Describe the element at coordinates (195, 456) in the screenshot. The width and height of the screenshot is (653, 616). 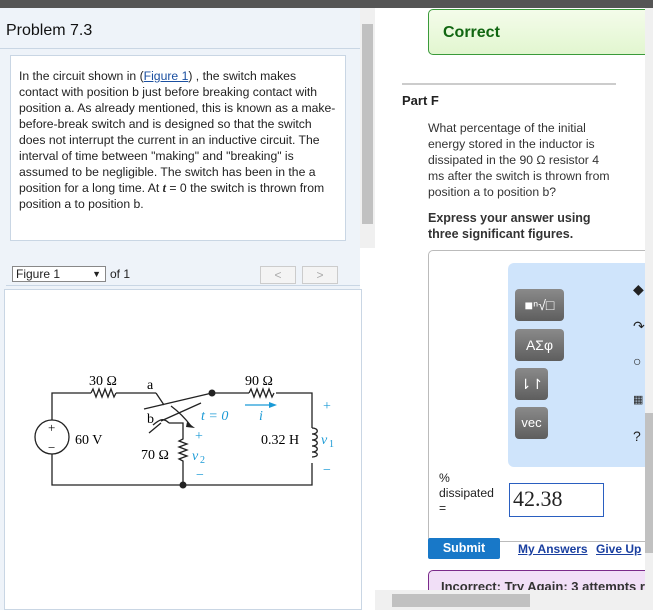
I see `label-v2: v` at that location.